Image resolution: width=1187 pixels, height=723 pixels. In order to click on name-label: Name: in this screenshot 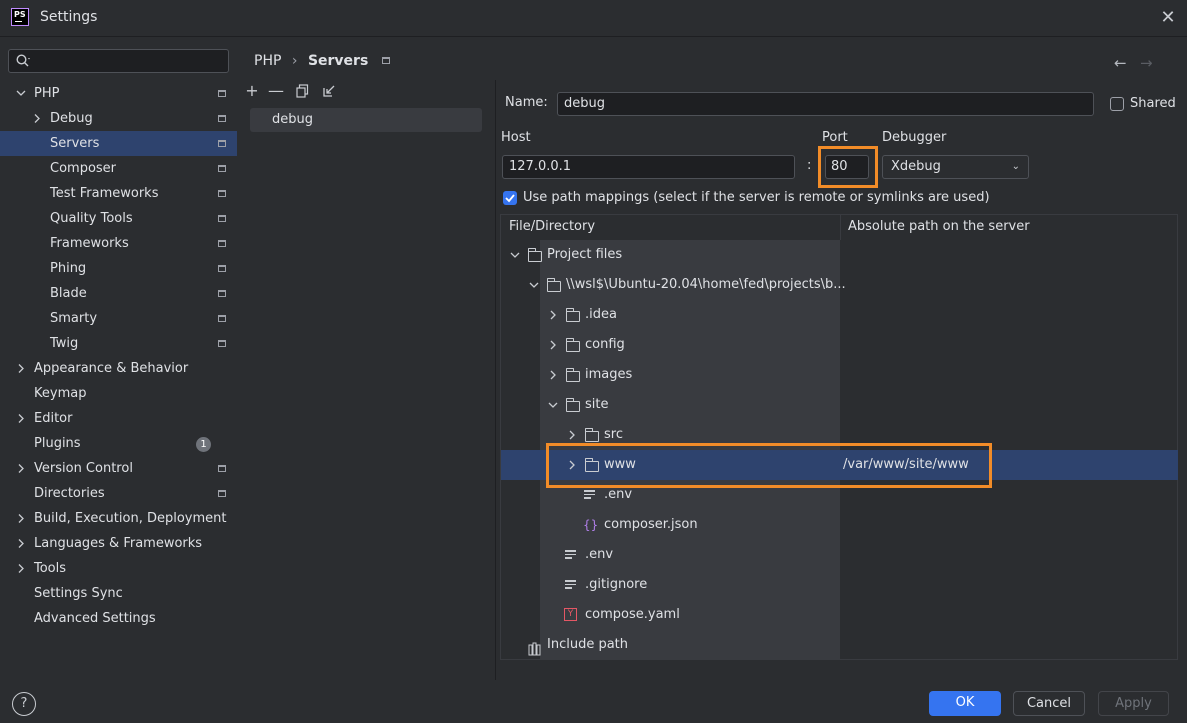, I will do `click(526, 102)`.